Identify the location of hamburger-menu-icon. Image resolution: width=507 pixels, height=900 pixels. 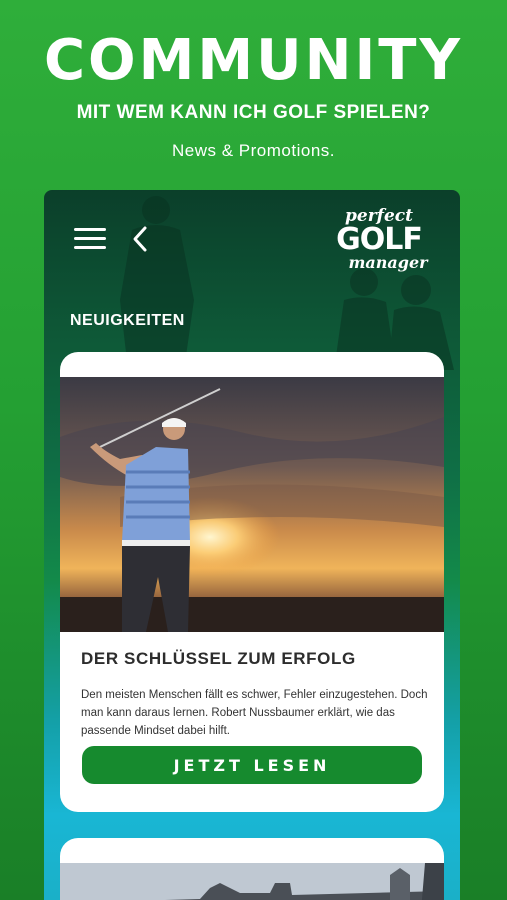
(90, 239).